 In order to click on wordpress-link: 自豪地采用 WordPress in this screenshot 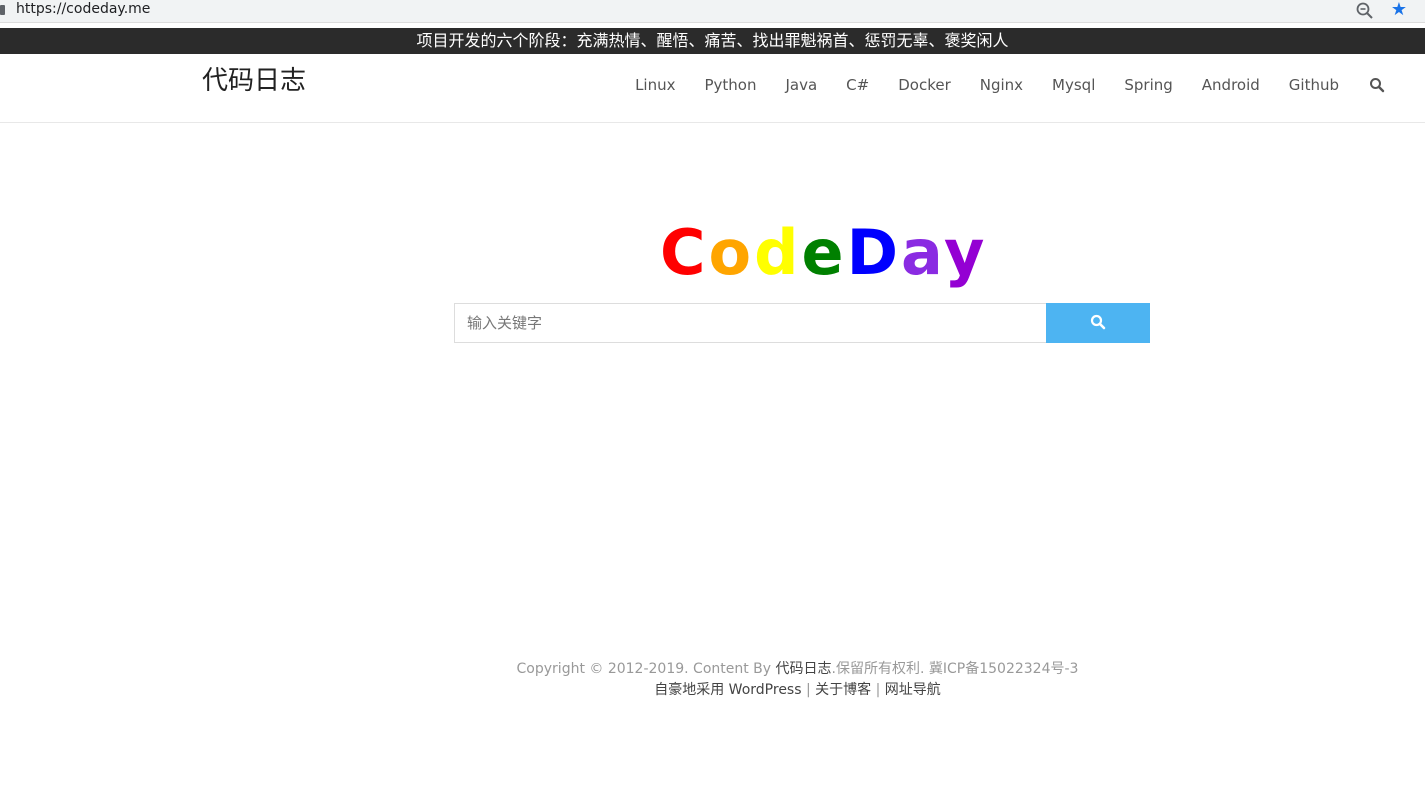, I will do `click(727, 690)`.